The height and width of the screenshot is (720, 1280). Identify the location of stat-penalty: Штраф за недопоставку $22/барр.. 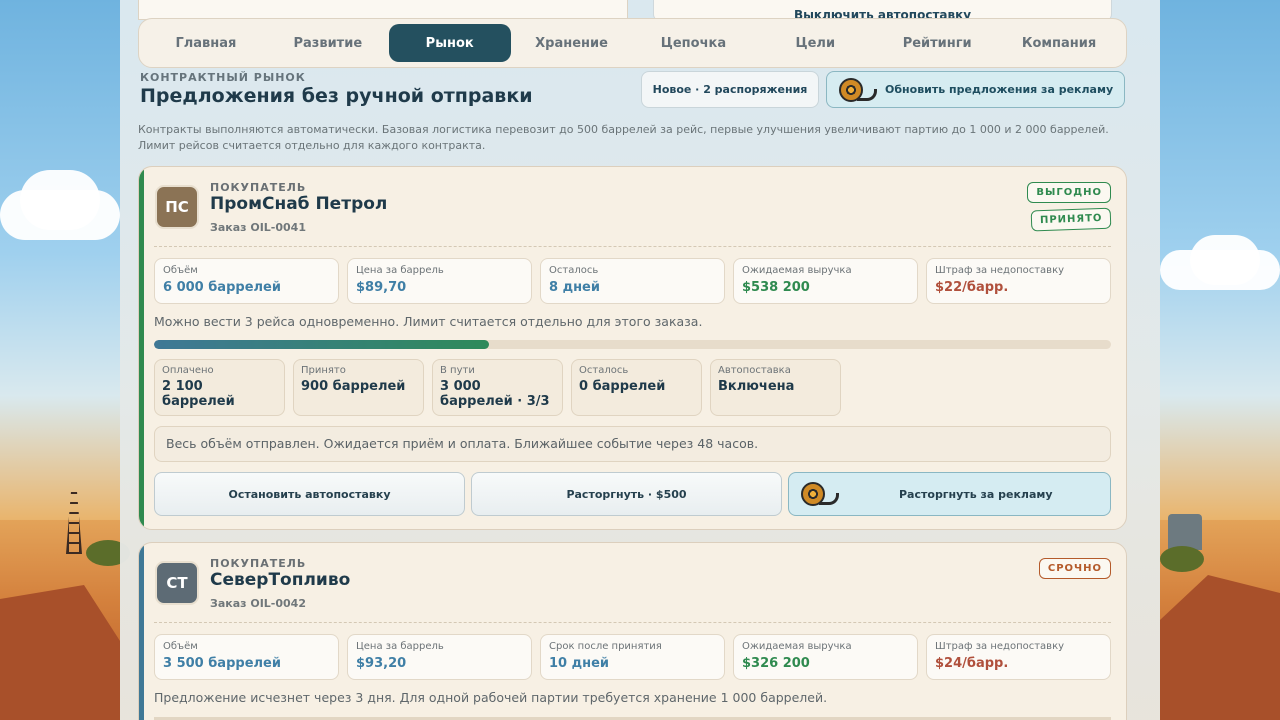
(1018, 281).